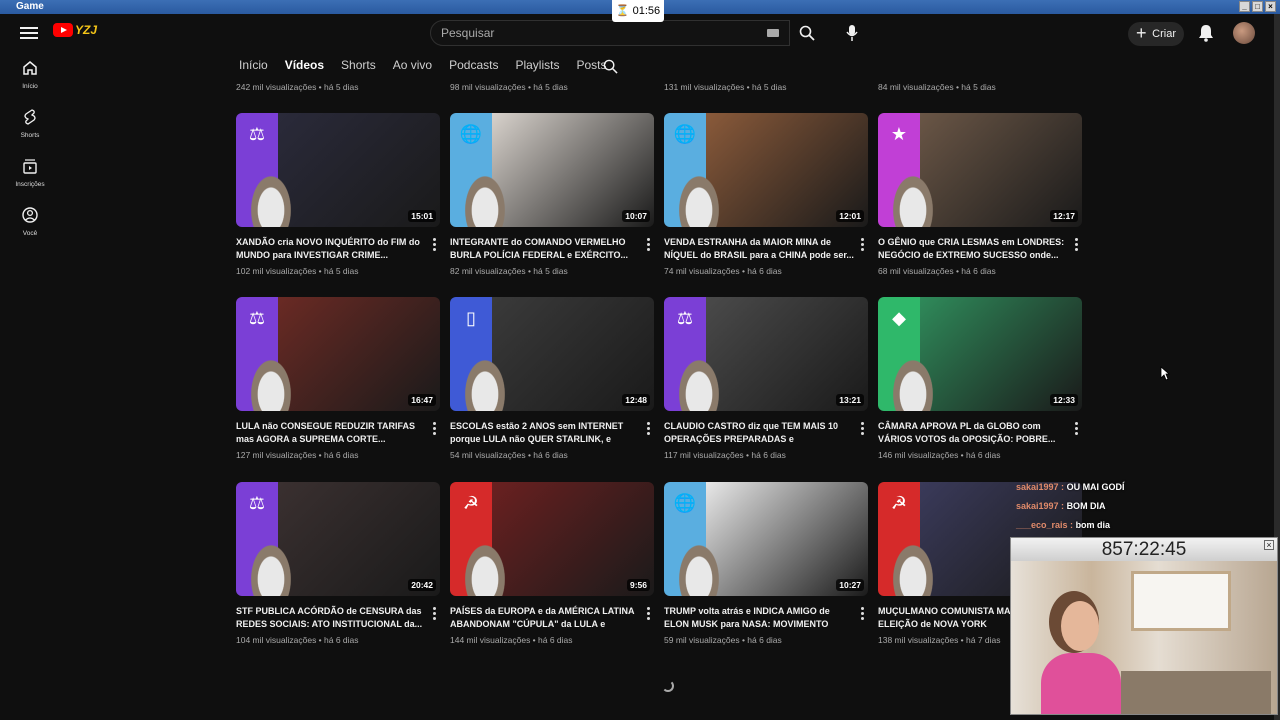 The height and width of the screenshot is (720, 1280). I want to click on close-window-button: ×, so click(1270, 6).